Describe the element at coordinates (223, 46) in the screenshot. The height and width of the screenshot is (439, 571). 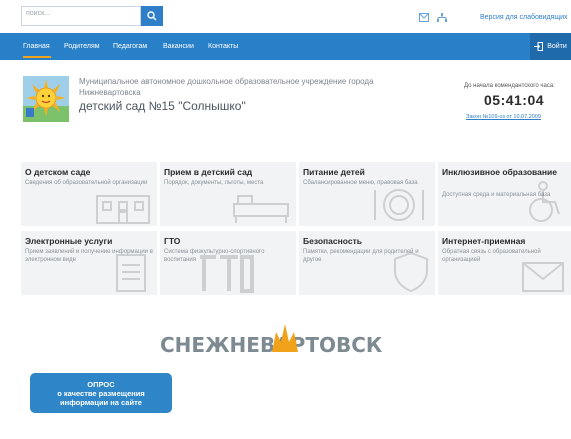
I see `nav-item-contacts: Контакты` at that location.